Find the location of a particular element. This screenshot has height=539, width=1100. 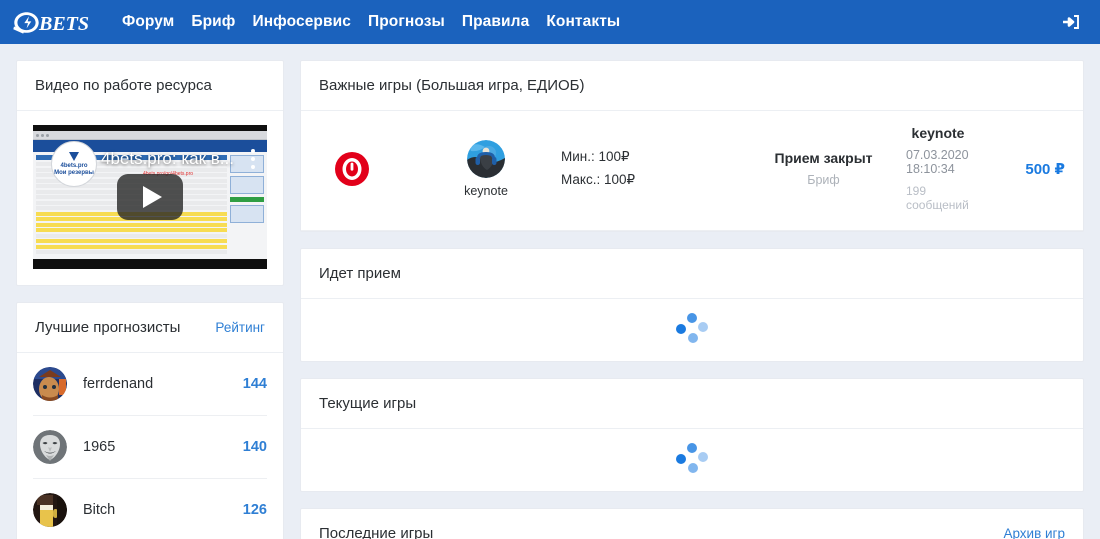

accepting-games-body is located at coordinates (692, 330).